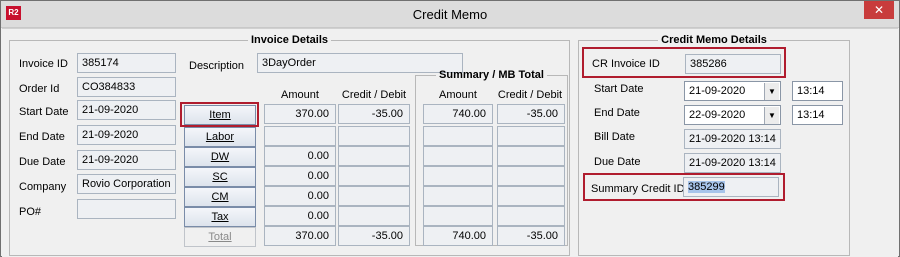  I want to click on sc-summary-amount-field, so click(458, 176).